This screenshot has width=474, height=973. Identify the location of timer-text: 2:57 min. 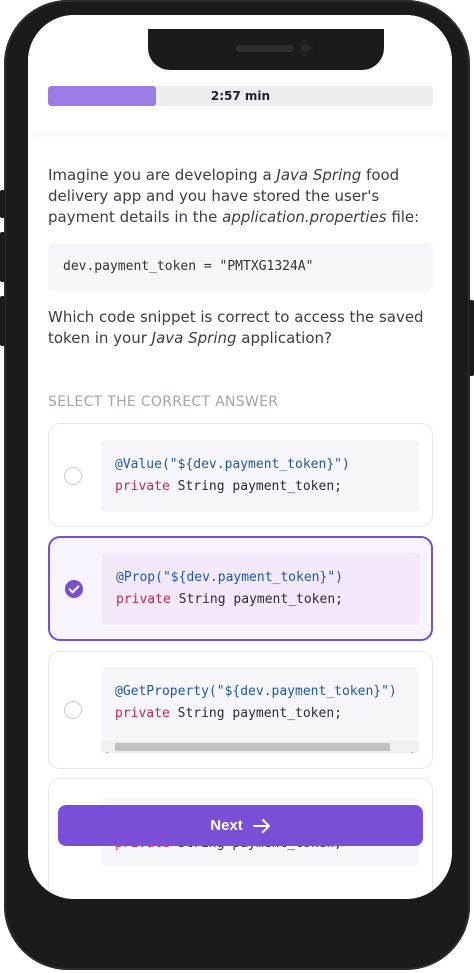
(240, 96).